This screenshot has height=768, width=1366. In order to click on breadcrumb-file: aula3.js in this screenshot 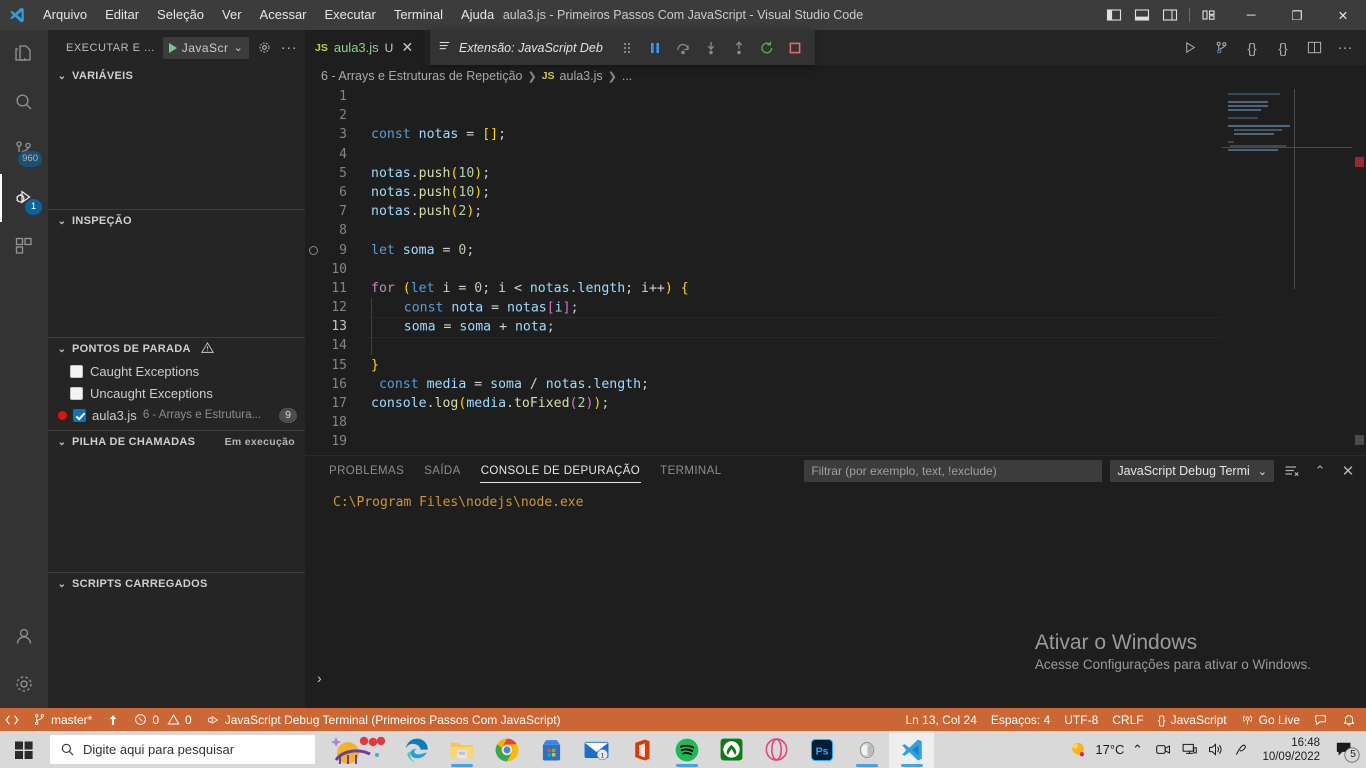, I will do `click(581, 76)`.